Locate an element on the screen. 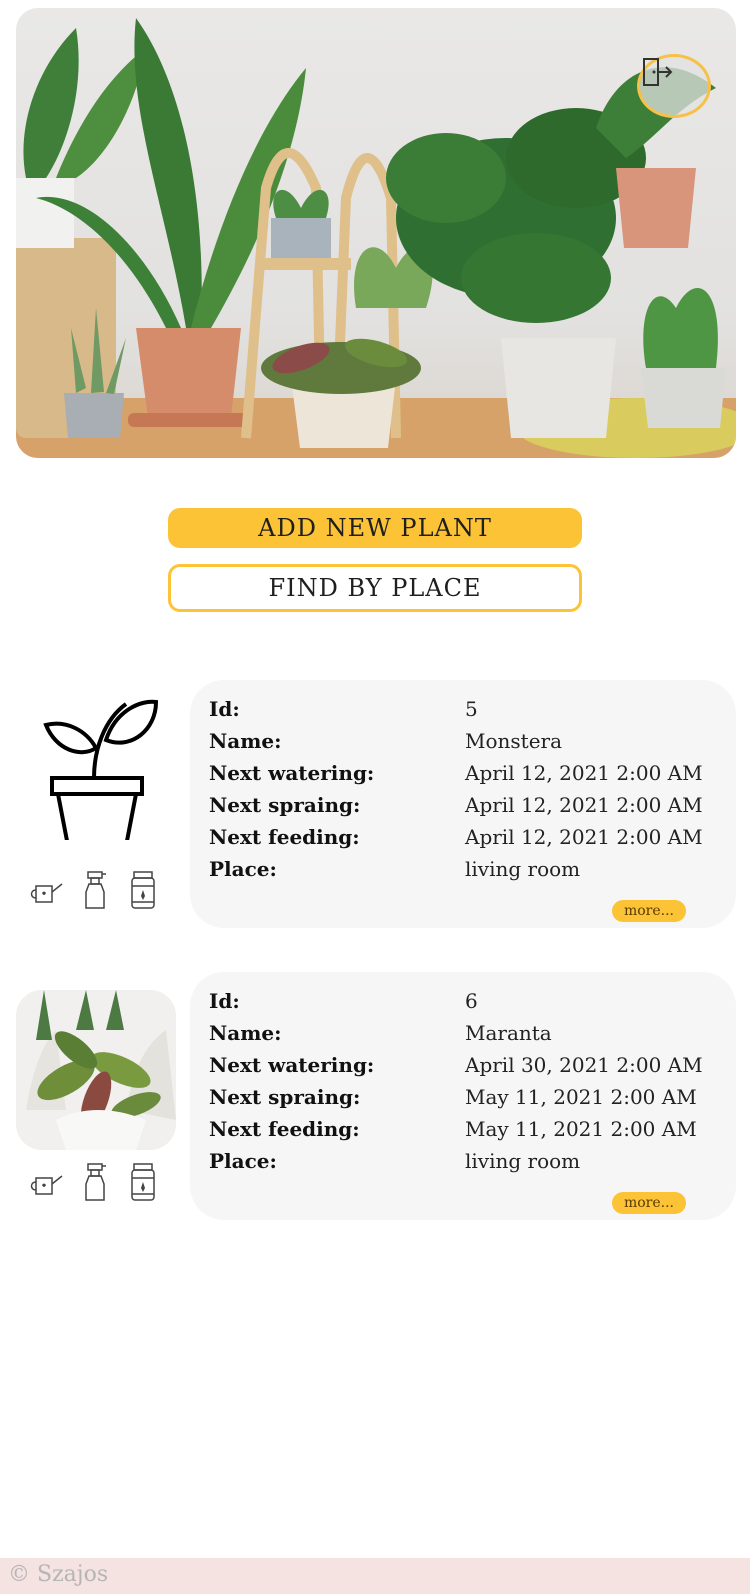  add-new-plant-button: ADD NEW PLANT is located at coordinates (375, 528).